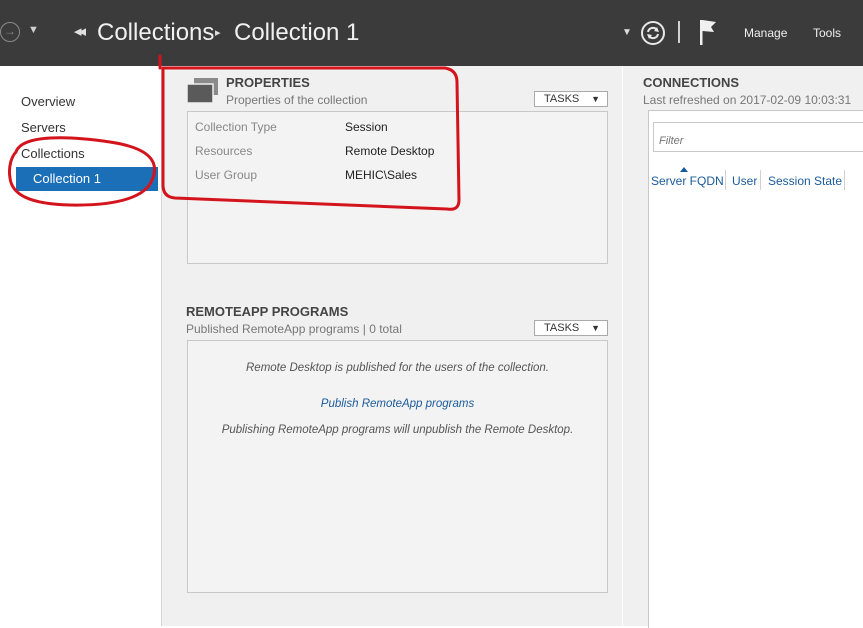  What do you see at coordinates (202, 91) in the screenshot?
I see `properties-icon` at bounding box center [202, 91].